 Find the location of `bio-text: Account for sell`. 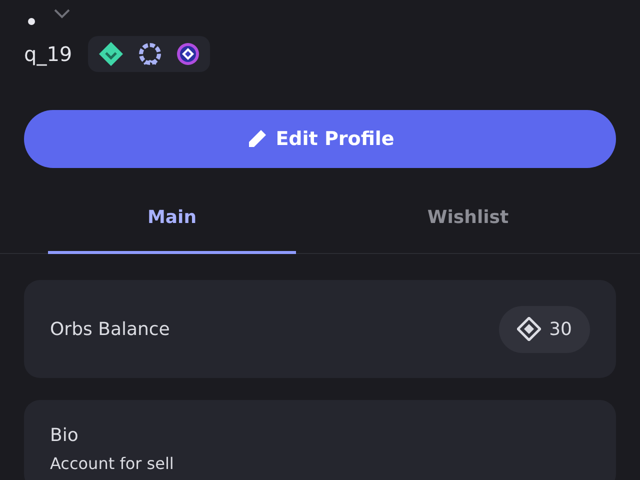

bio-text: Account for sell is located at coordinates (112, 464).